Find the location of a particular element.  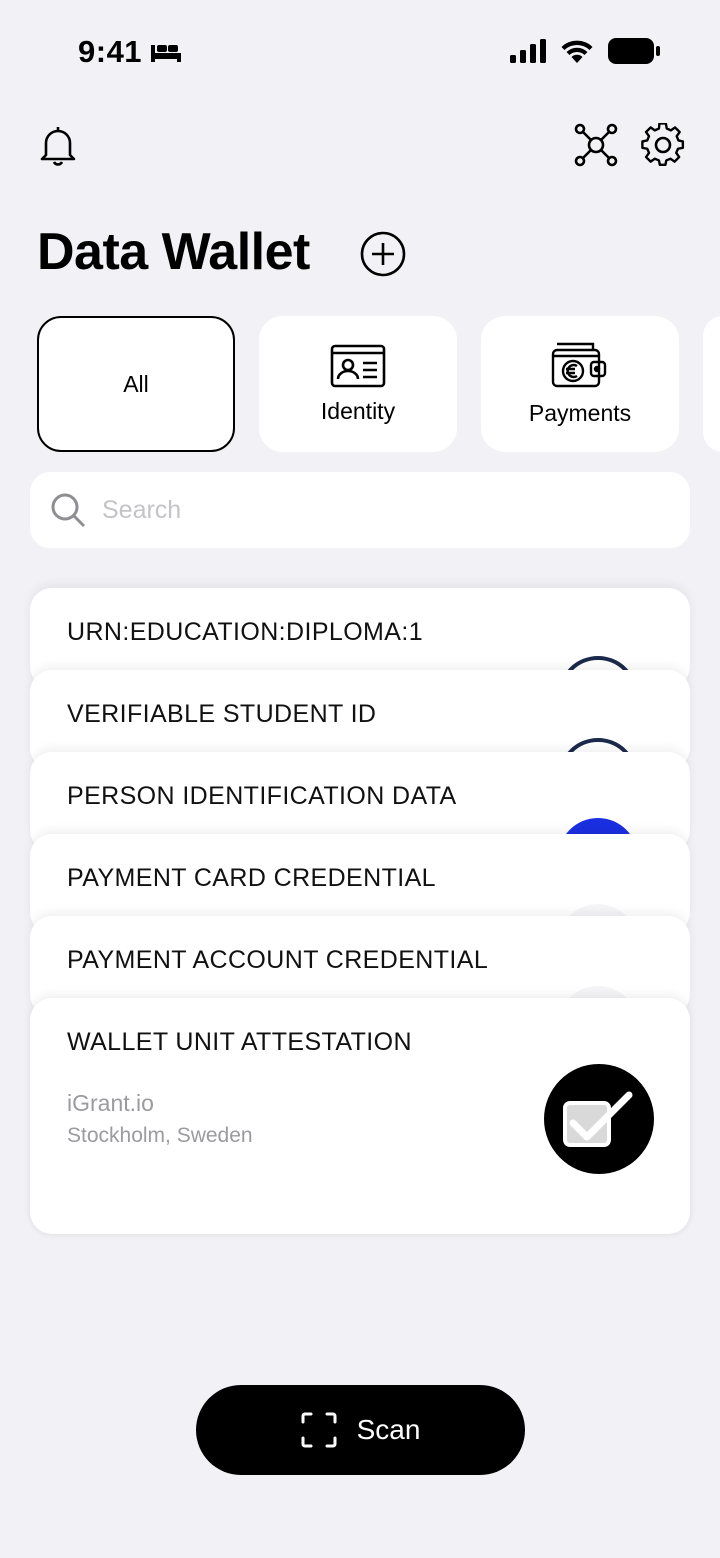

card-title: WALLET UNIT ATTESTATION is located at coordinates (239, 1042).